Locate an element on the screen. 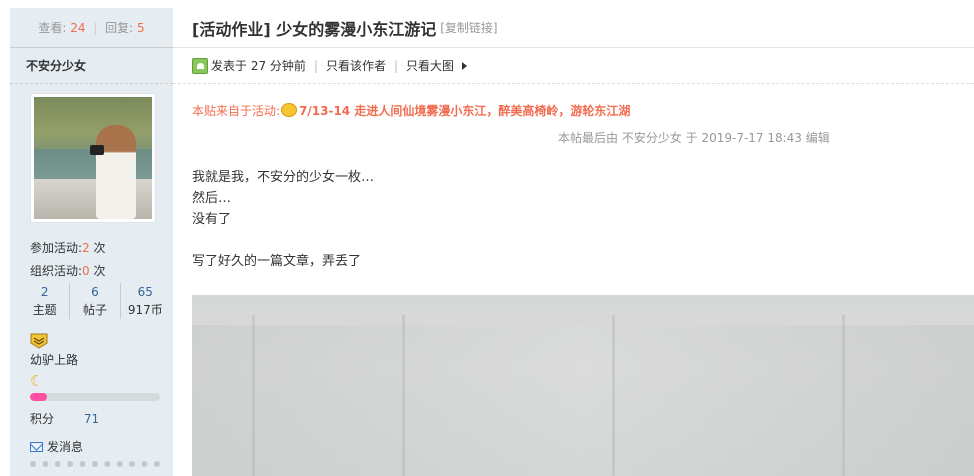  activities-organized-row: 组织活动:0 次 is located at coordinates (101, 271).